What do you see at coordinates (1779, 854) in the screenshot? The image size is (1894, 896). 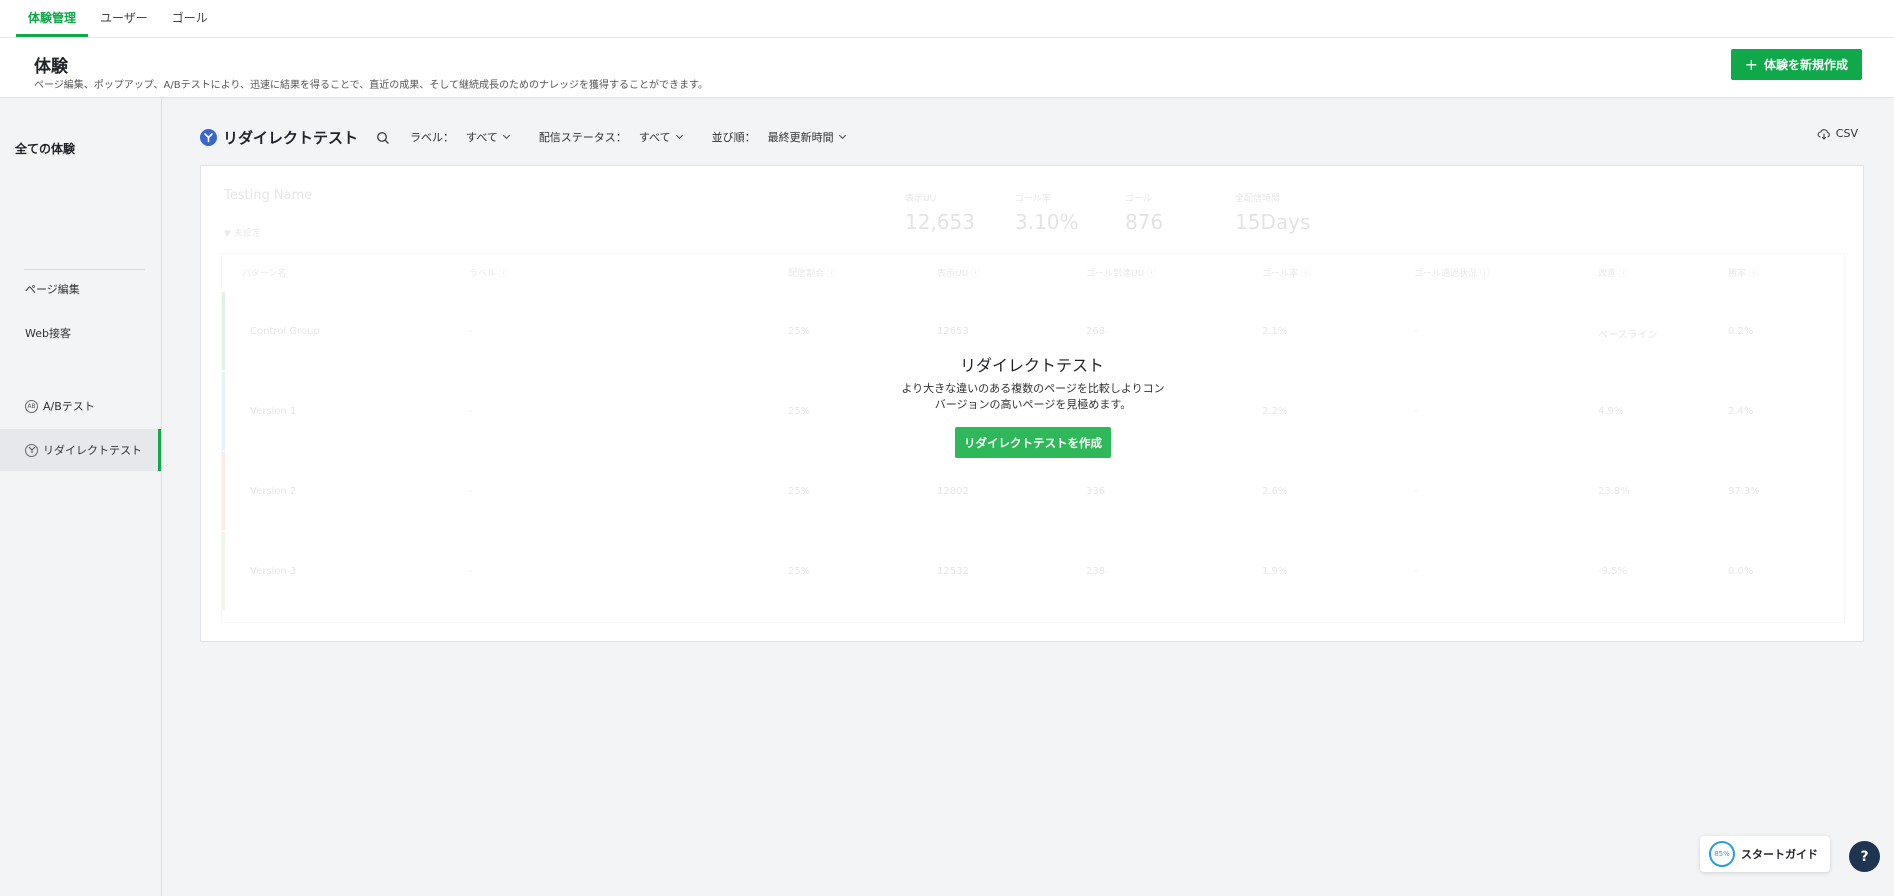 I see `start-guide-label: スタートガイド` at bounding box center [1779, 854].